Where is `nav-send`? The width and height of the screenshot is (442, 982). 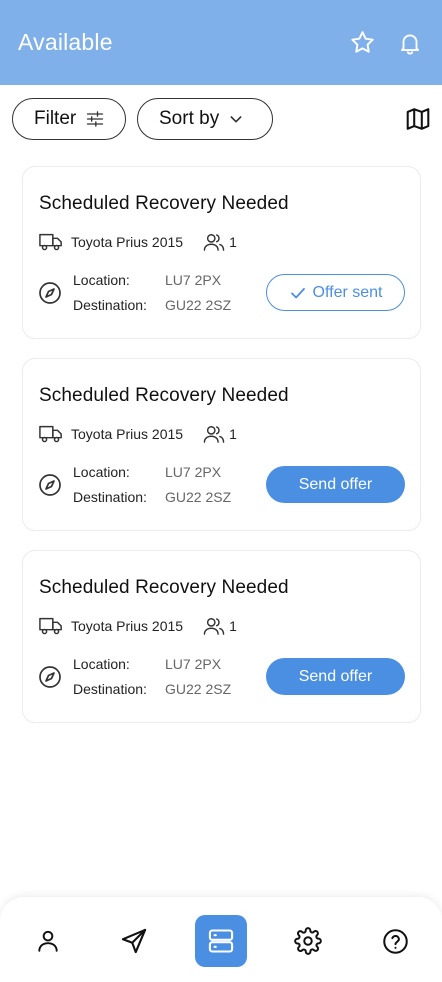
nav-send is located at coordinates (134, 941).